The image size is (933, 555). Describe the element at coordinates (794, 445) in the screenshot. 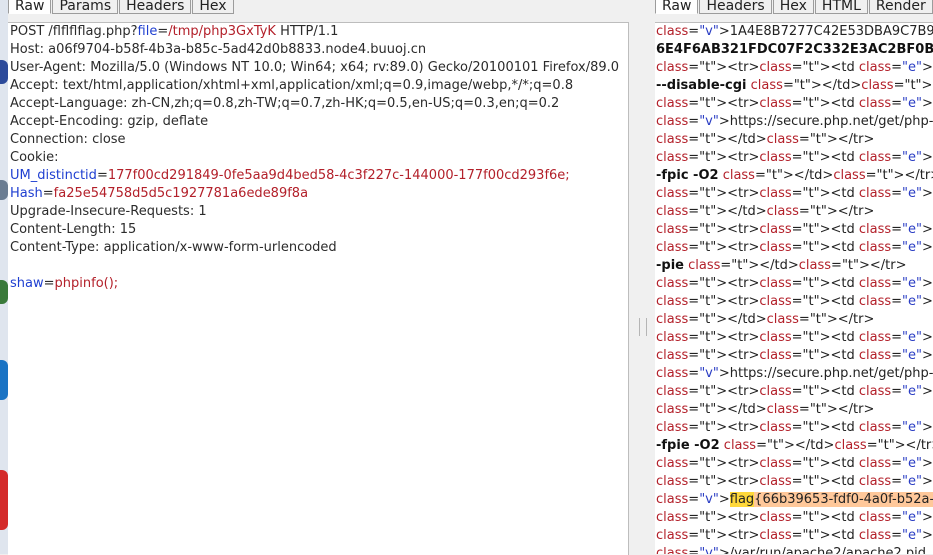

I see `response-line: -fpie -O2 class="t"></td>class="t"></tr>` at that location.